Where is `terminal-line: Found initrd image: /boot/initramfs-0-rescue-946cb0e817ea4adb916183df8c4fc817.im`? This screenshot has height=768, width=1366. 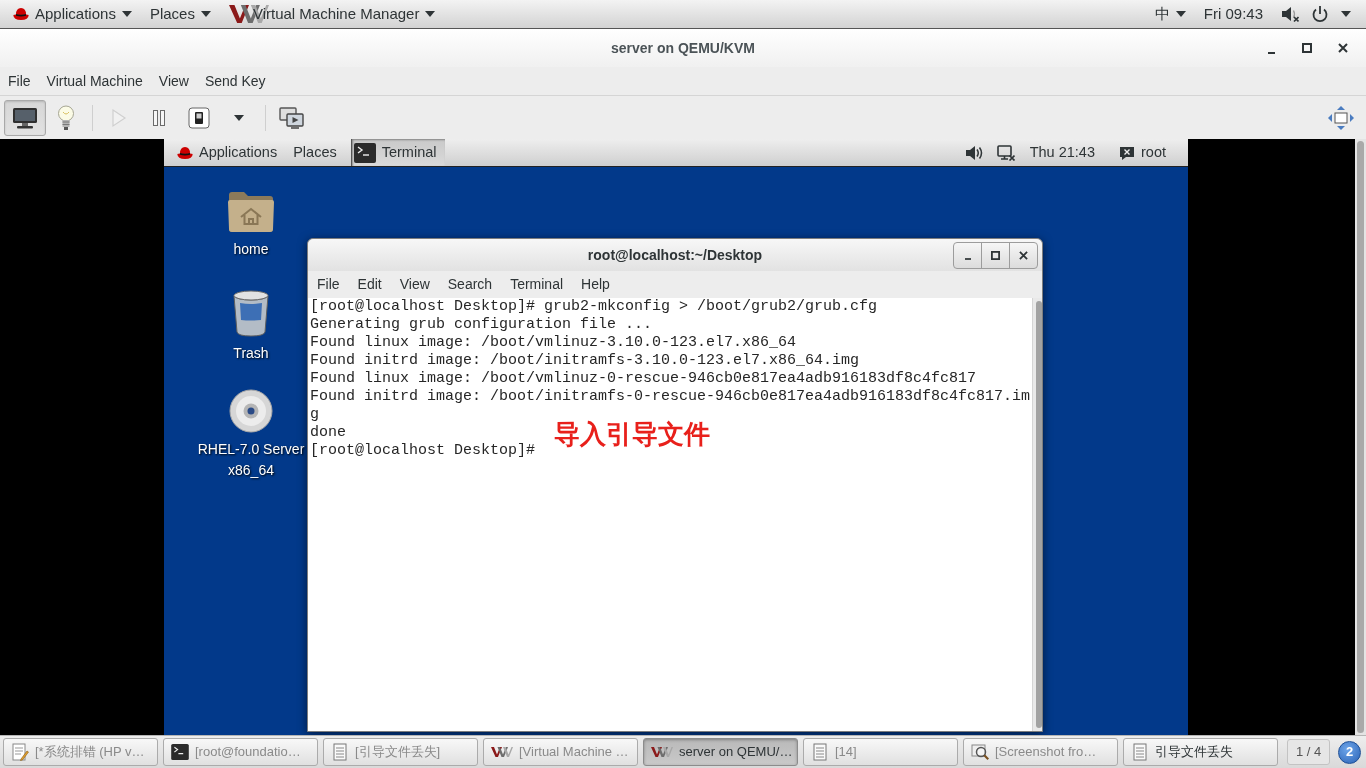 terminal-line: Found initrd image: /boot/initramfs-0-rescue-946cb0e817ea4adb916183df8c4fc817.im is located at coordinates (670, 397).